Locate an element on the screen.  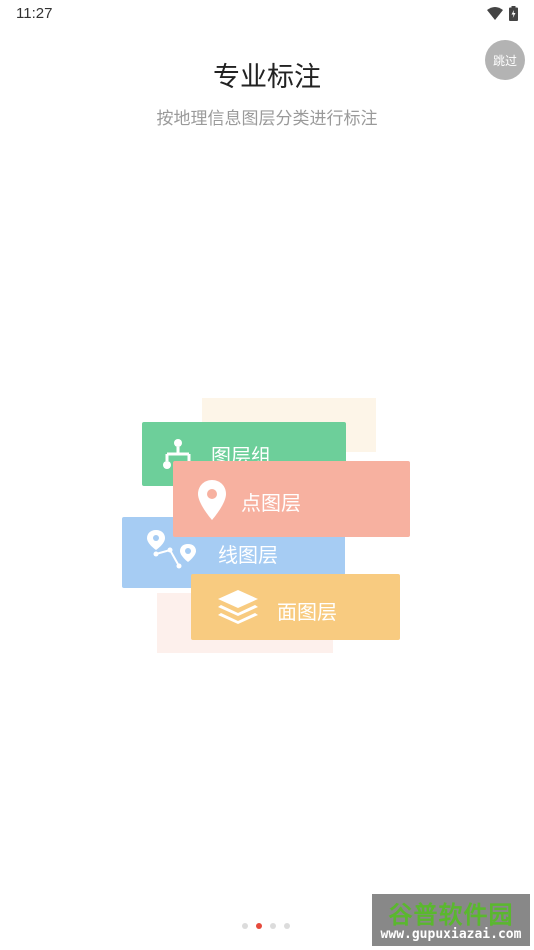
point-layer-label: 点图层 is located at coordinates (271, 503).